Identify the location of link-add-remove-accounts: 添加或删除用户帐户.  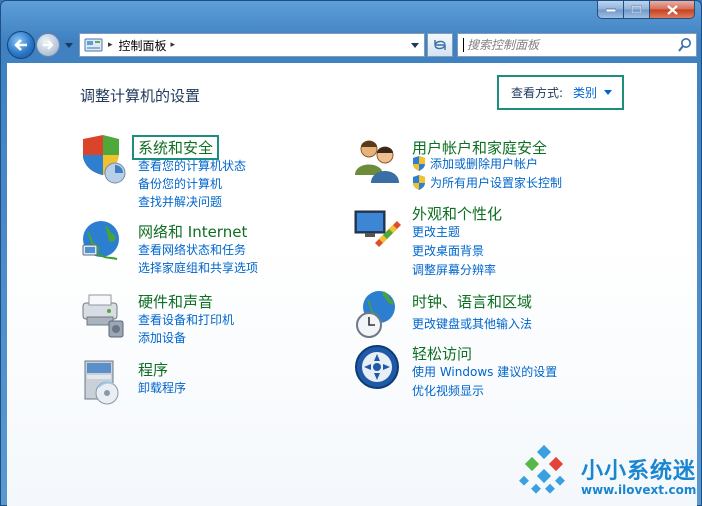
(475, 163).